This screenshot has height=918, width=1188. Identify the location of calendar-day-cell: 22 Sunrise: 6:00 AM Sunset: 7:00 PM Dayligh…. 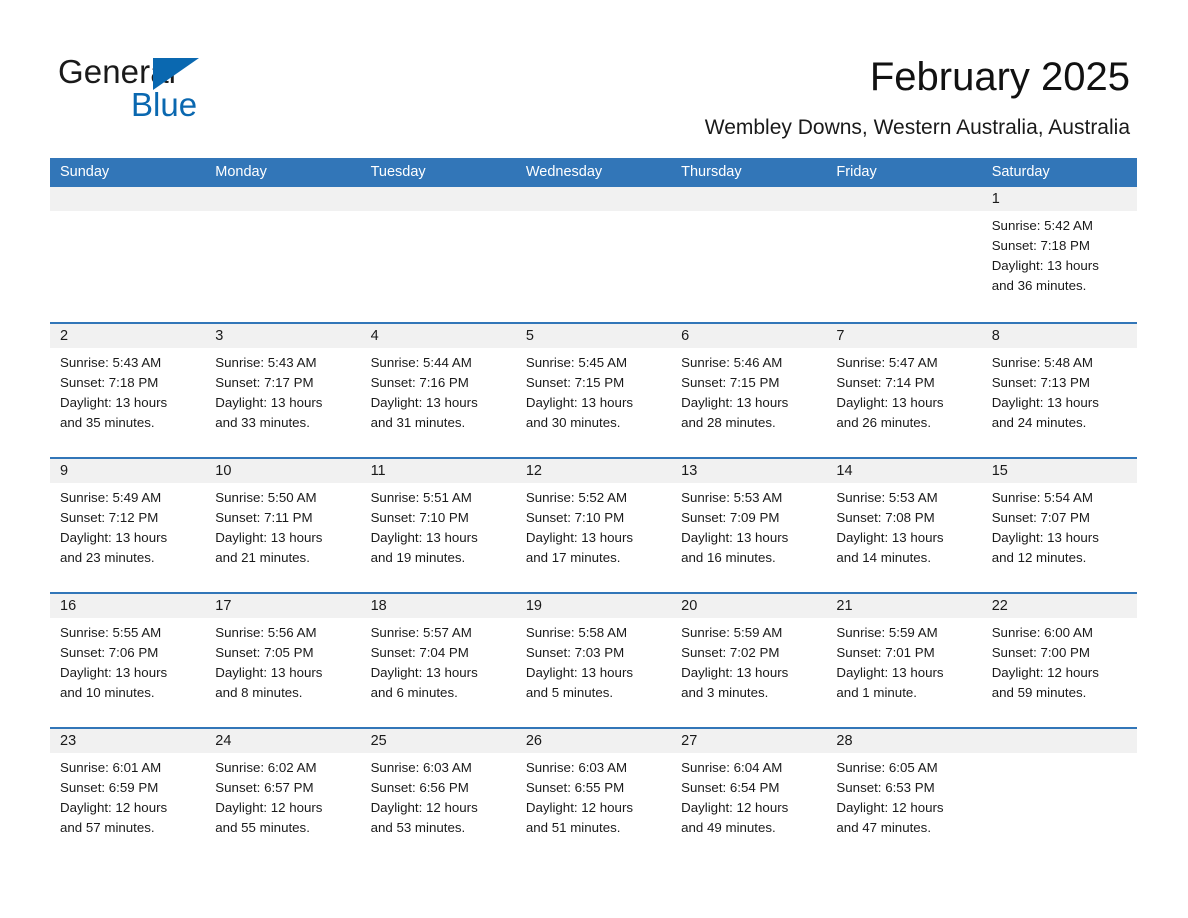
(1059, 660).